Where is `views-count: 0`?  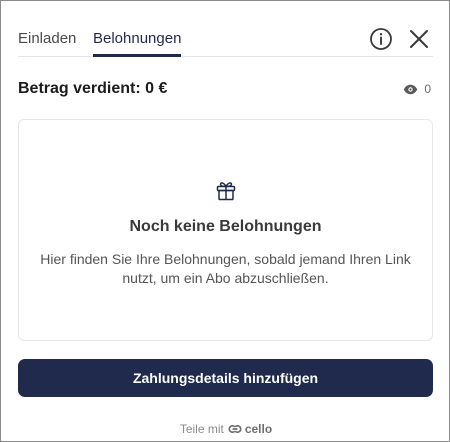 views-count: 0 is located at coordinates (427, 89).